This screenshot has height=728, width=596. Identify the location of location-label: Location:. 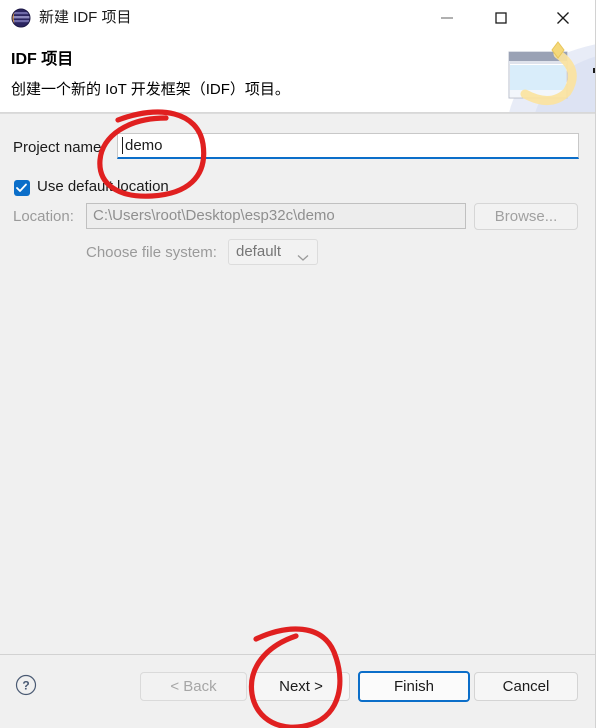
(43, 216).